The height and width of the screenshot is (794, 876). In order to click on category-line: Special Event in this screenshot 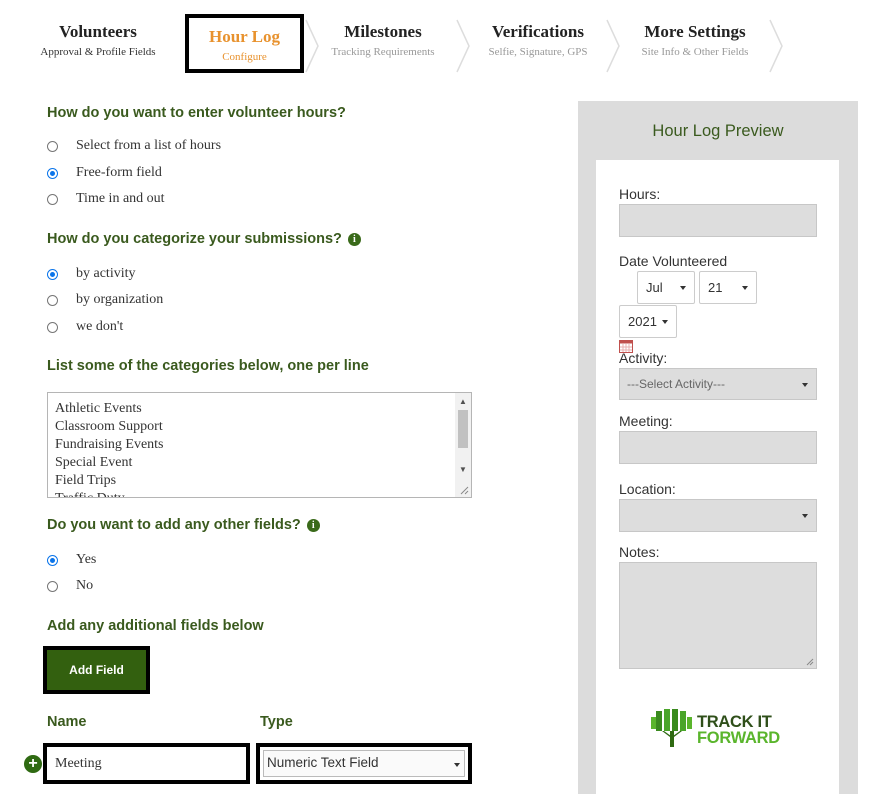, I will do `click(94, 462)`.